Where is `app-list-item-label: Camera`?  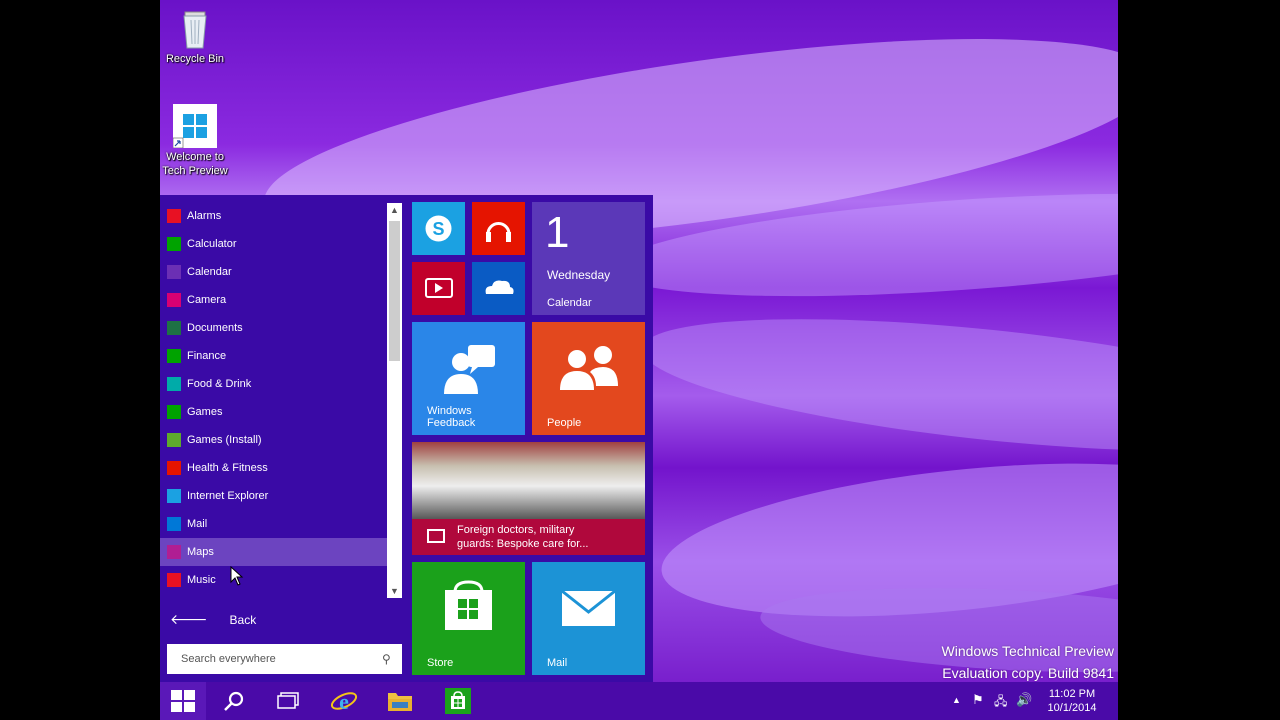
app-list-item-label: Camera is located at coordinates (207, 300).